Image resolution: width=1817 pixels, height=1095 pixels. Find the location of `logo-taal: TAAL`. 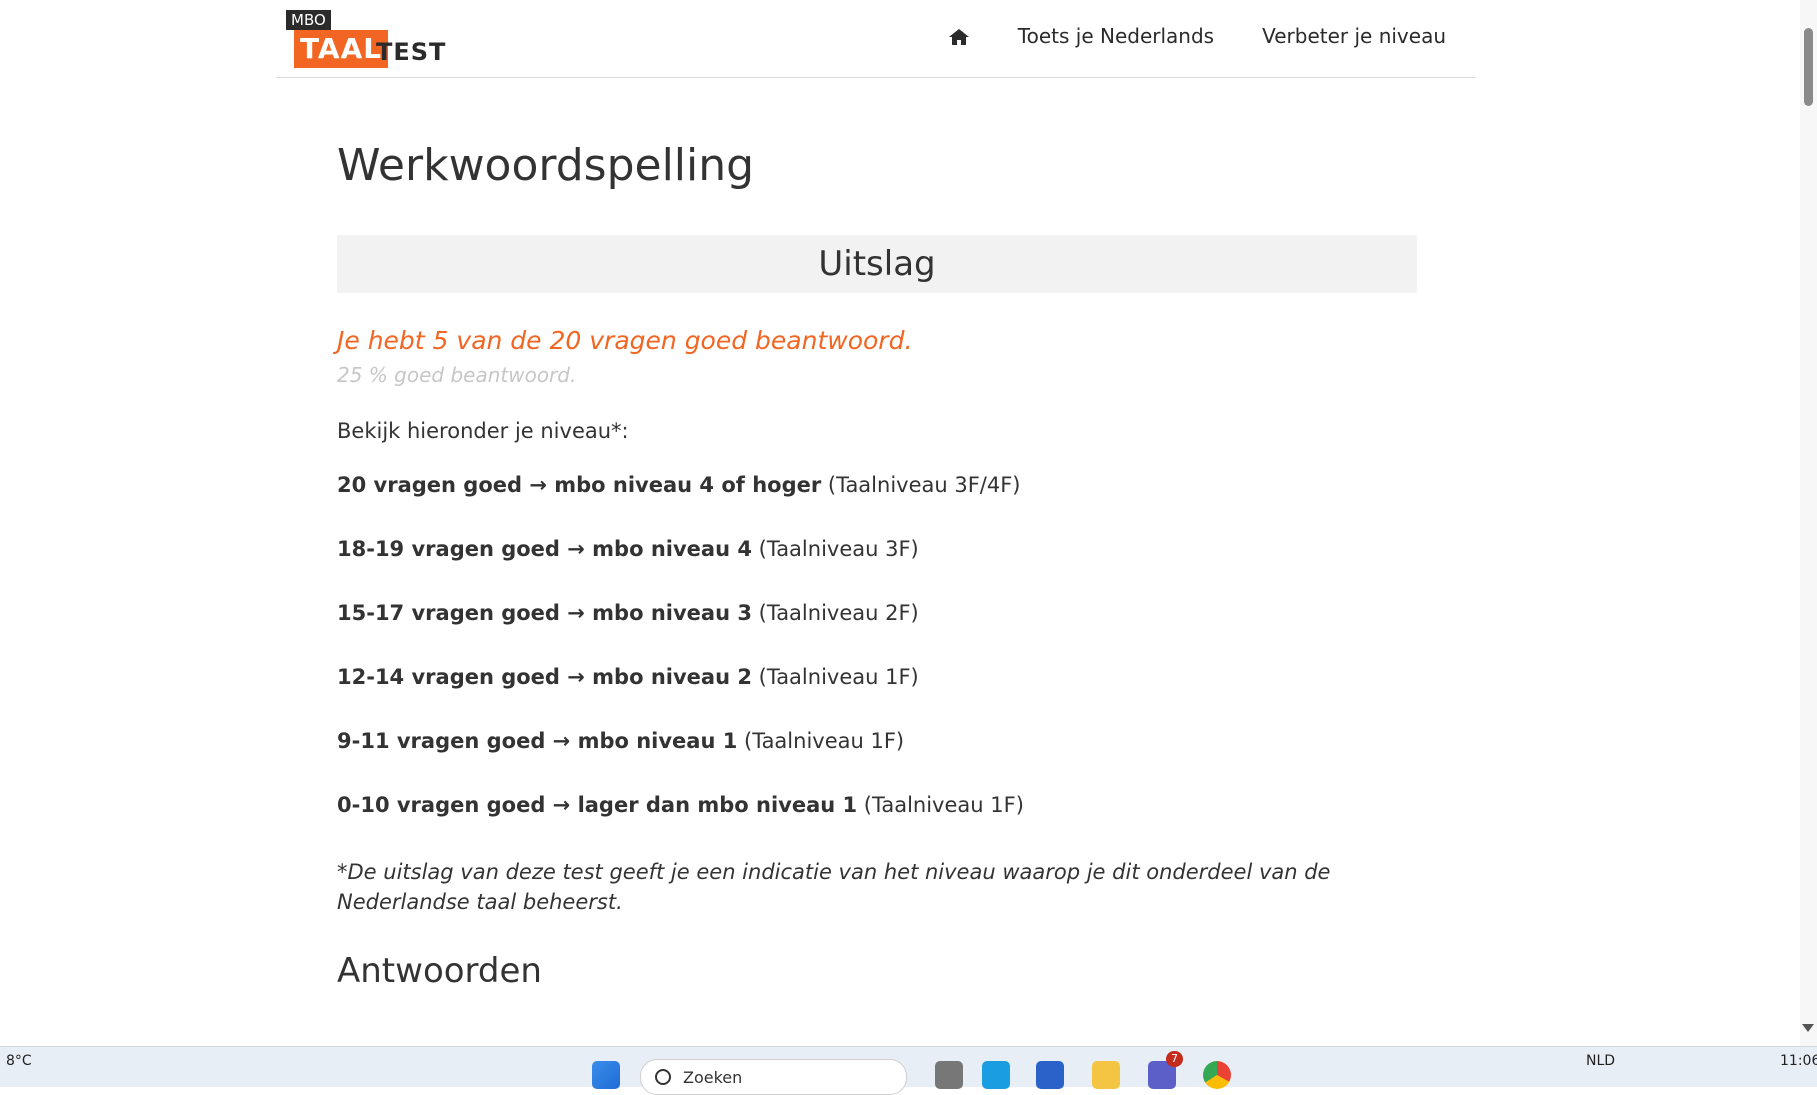

logo-taal: TAAL is located at coordinates (341, 49).